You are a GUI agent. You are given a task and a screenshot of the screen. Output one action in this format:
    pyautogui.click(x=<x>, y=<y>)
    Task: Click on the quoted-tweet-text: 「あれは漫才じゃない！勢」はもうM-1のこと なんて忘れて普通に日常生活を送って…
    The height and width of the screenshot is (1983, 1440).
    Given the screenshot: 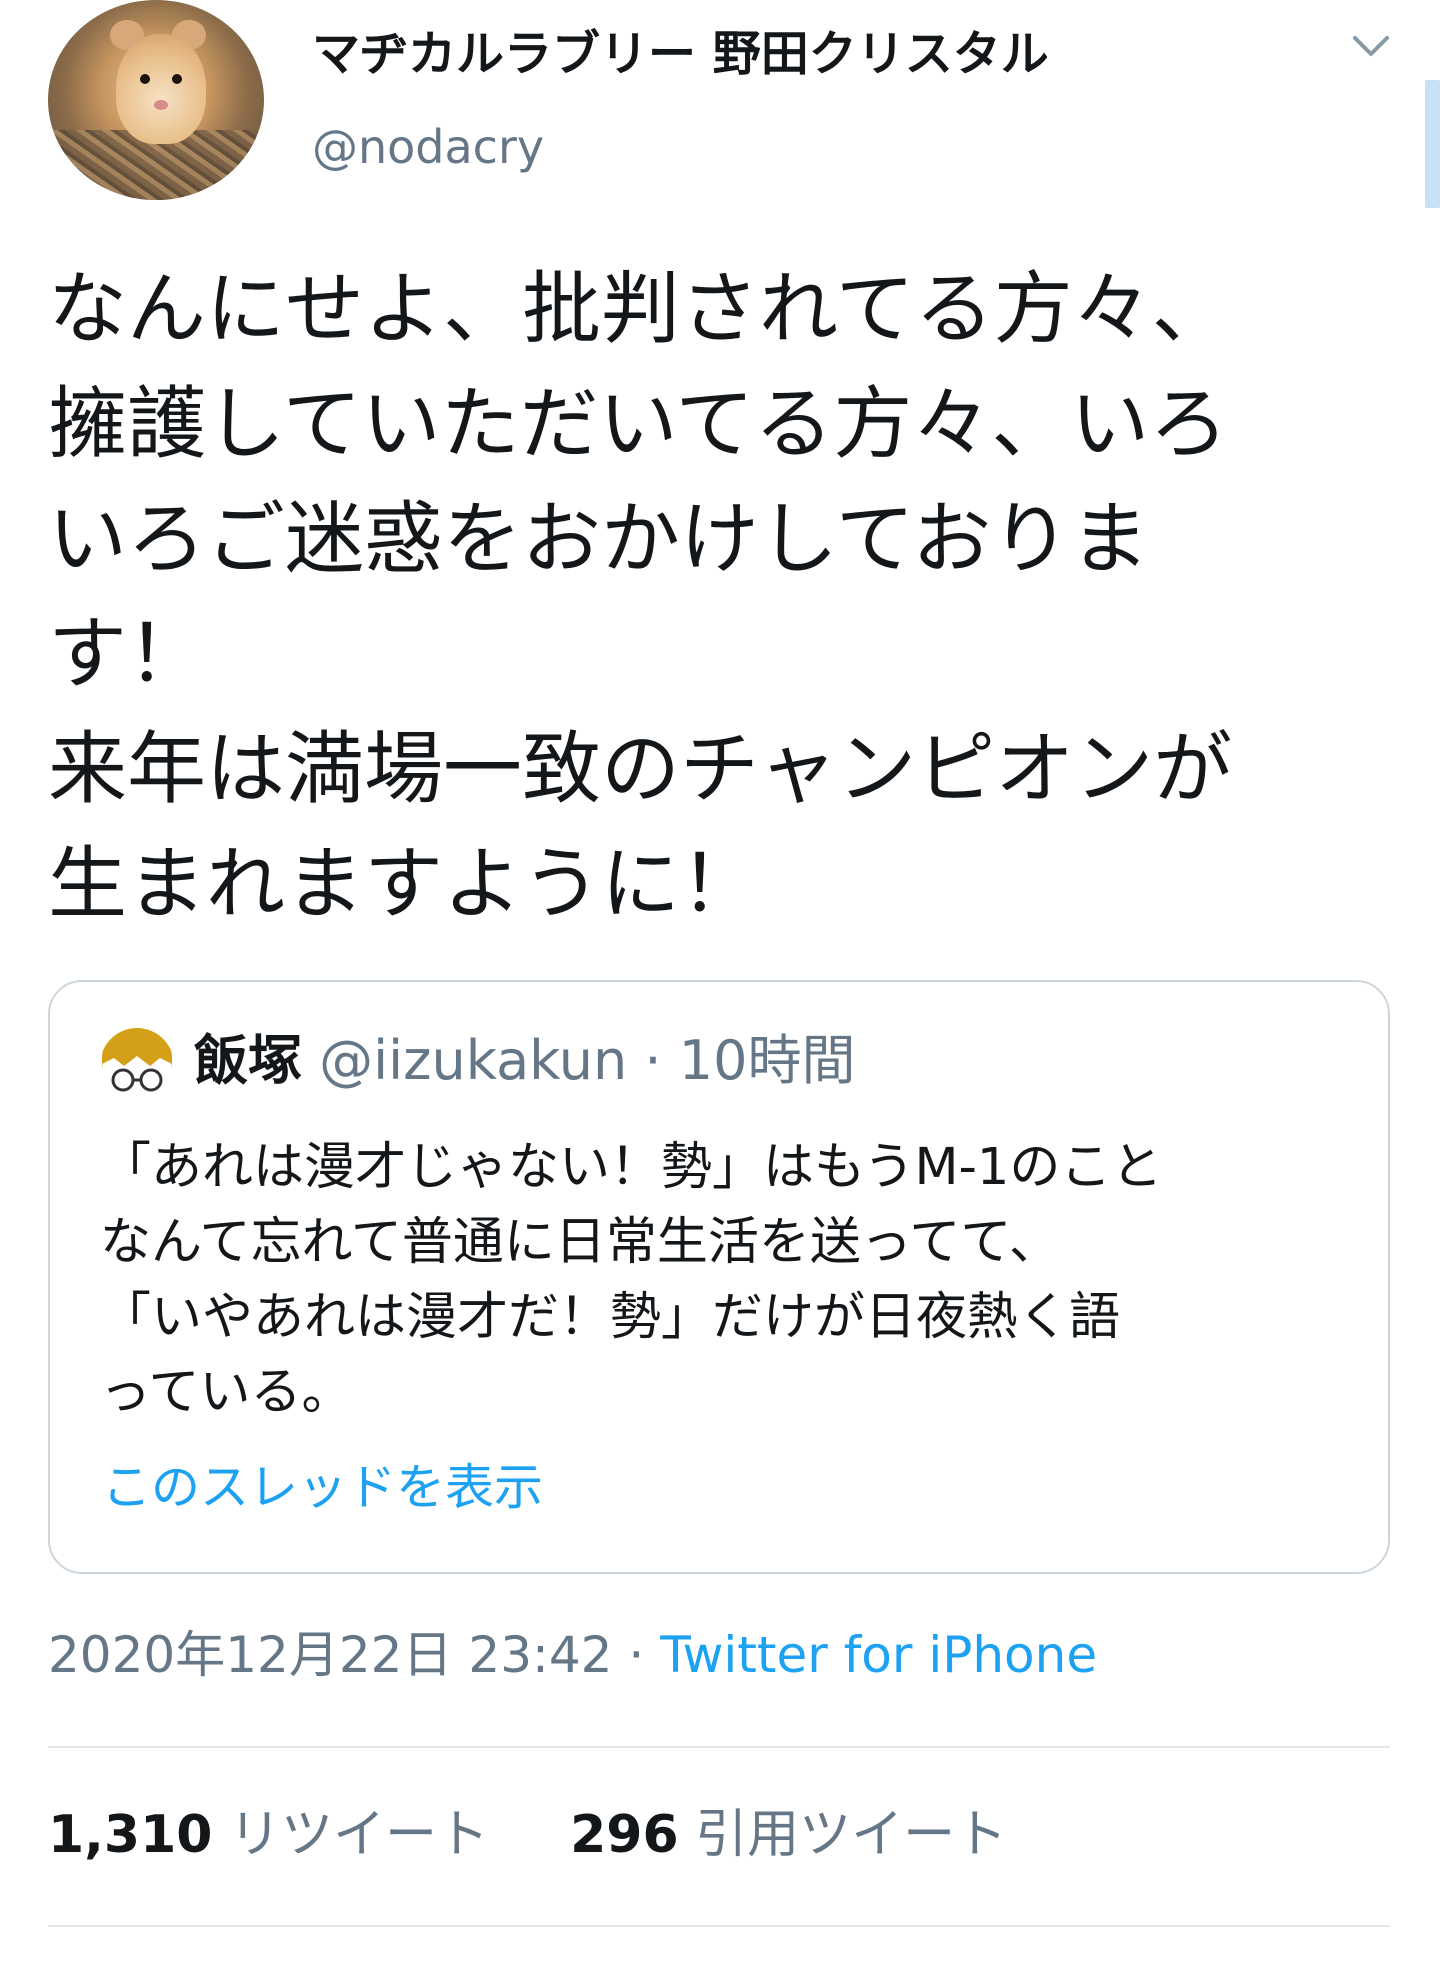 What is the action you would take?
    pyautogui.click(x=631, y=1280)
    